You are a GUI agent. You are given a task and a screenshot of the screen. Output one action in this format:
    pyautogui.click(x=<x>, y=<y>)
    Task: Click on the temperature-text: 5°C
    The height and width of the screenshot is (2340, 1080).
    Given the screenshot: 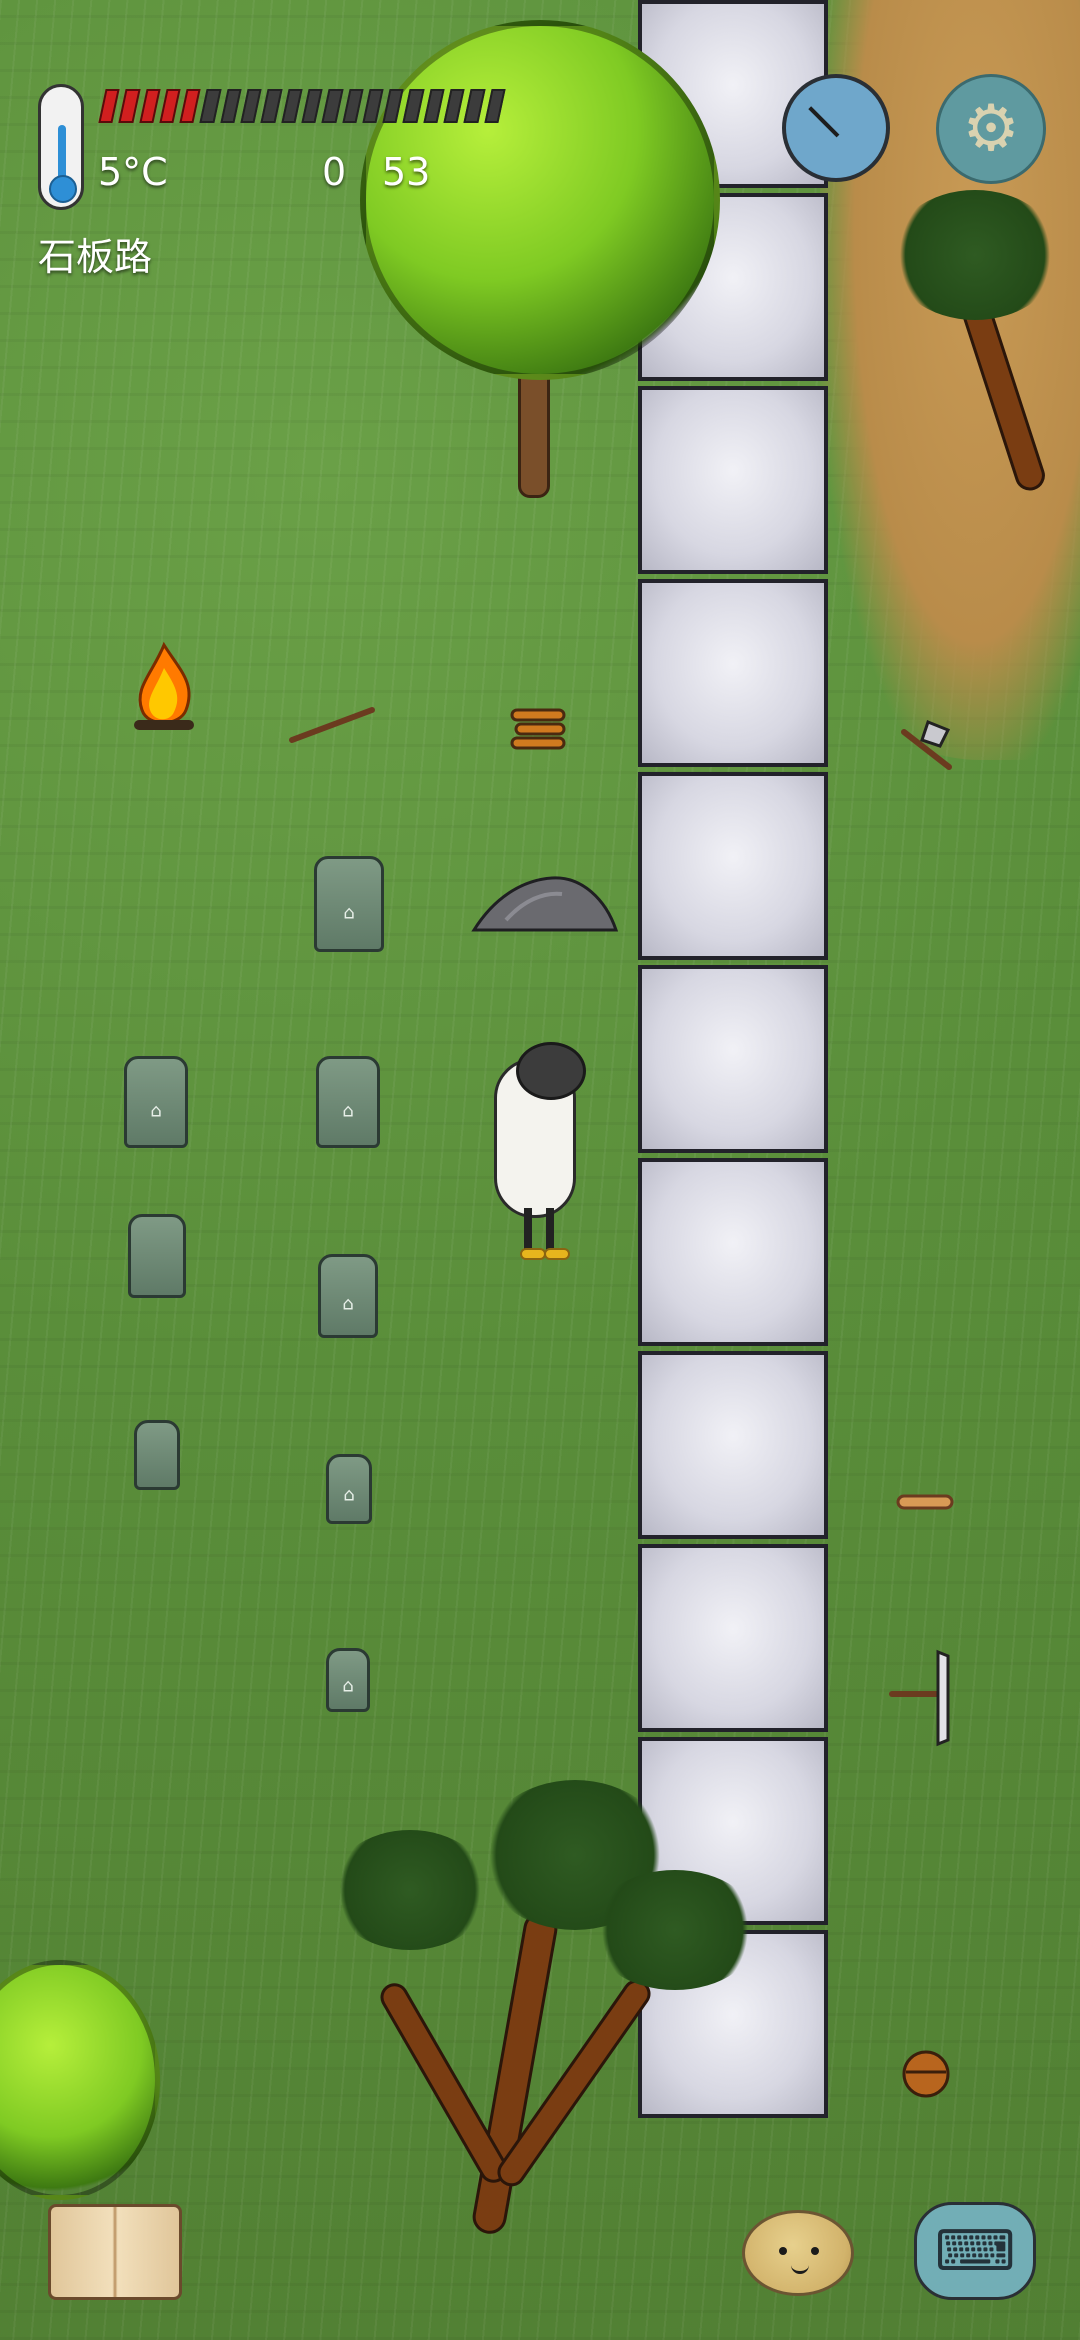 What is the action you would take?
    pyautogui.click(x=133, y=172)
    